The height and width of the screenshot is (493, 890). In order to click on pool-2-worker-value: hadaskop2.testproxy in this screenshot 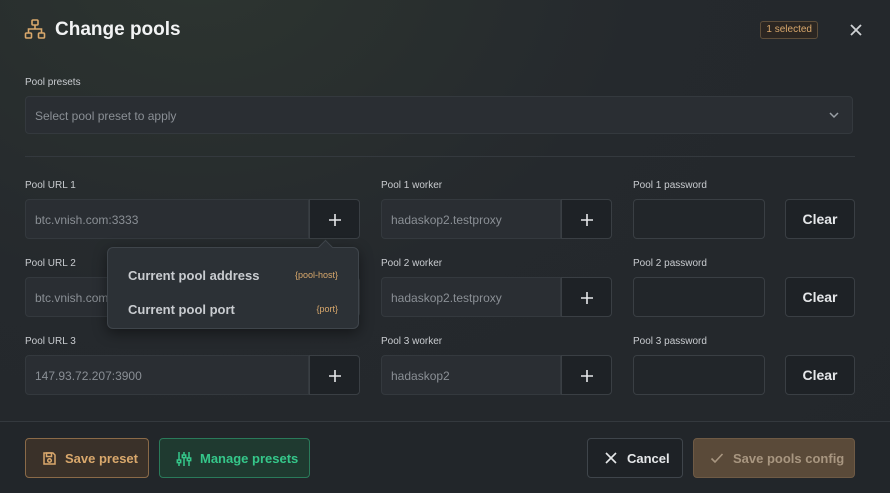, I will do `click(446, 298)`.